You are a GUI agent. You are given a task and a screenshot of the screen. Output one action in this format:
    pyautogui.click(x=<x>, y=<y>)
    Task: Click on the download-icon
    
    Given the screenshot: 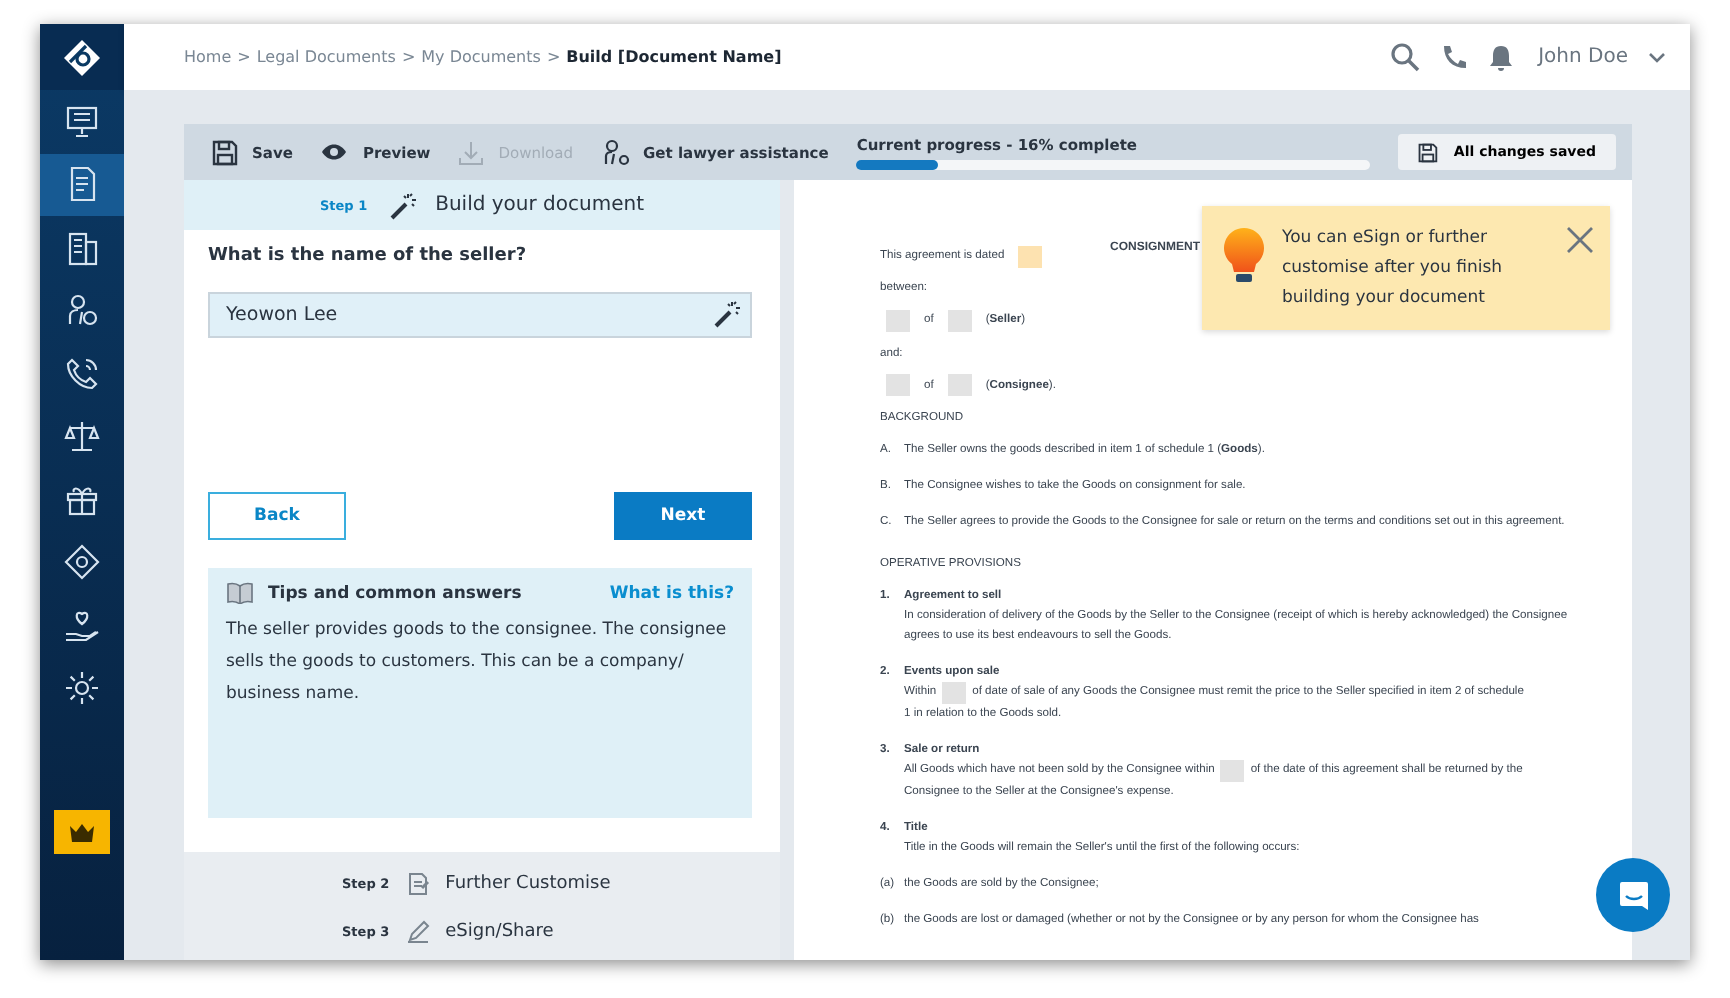 What is the action you would take?
    pyautogui.click(x=471, y=152)
    